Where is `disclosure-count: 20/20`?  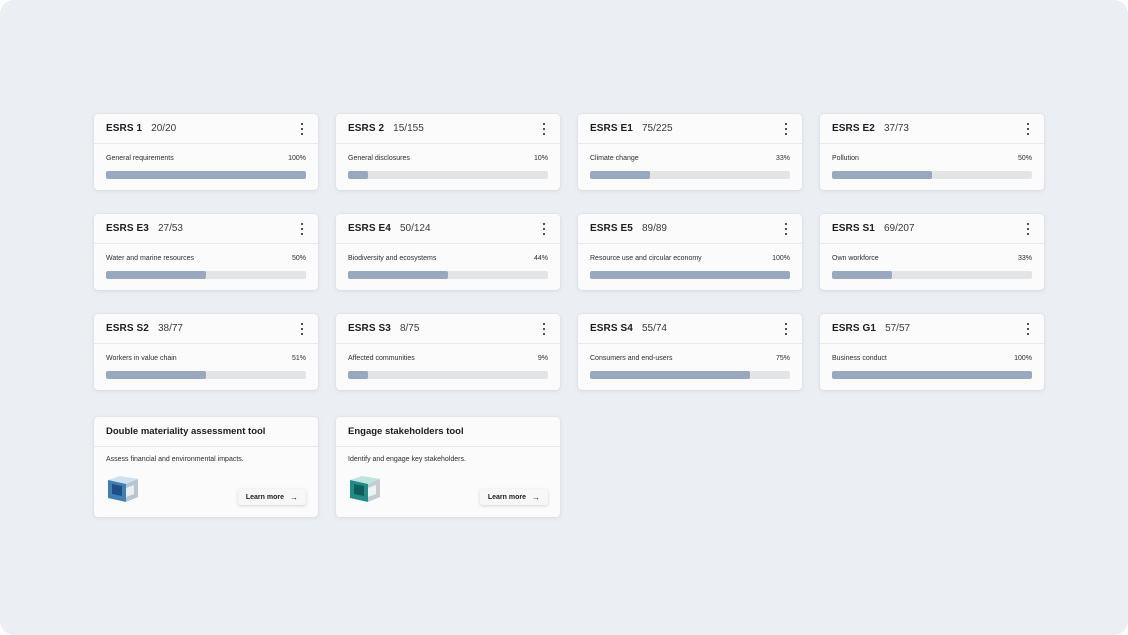 disclosure-count: 20/20 is located at coordinates (164, 128).